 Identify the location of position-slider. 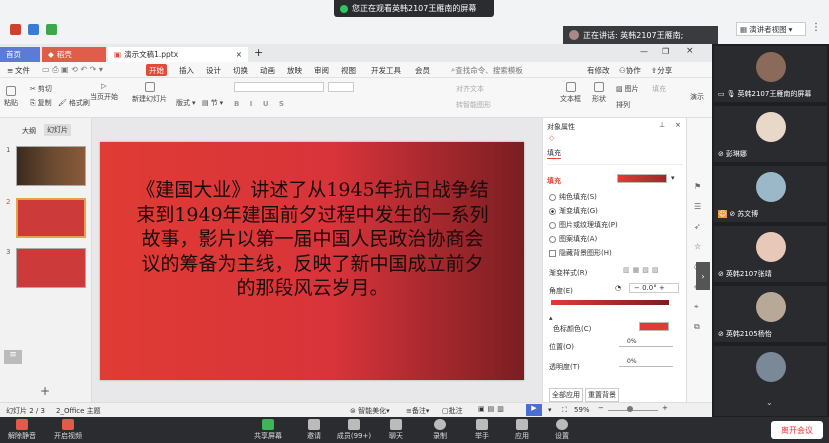
(646, 346).